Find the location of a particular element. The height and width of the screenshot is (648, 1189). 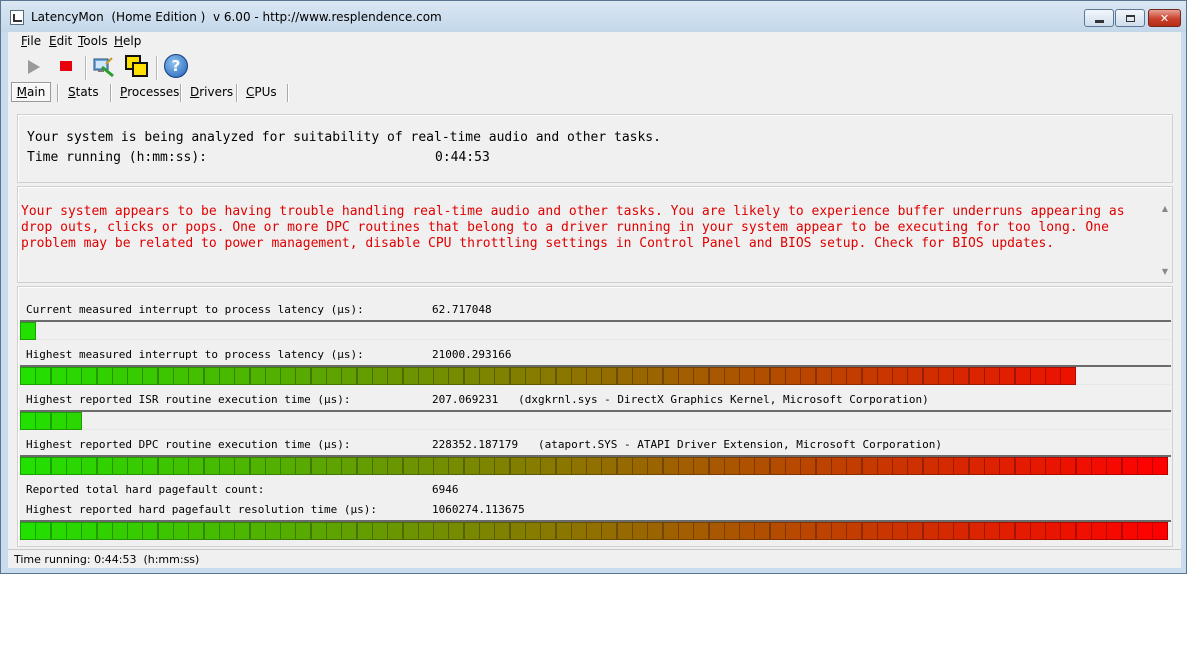

menu-tools: Tools is located at coordinates (93, 41).